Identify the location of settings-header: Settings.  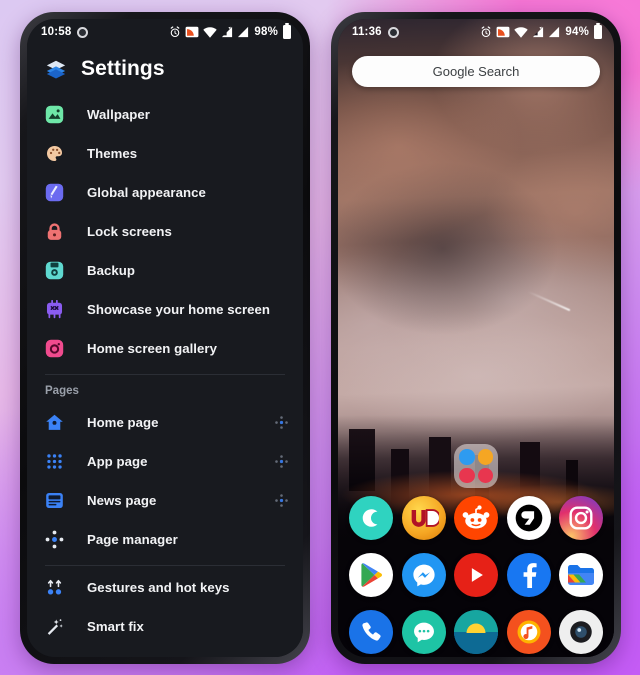
(165, 70).